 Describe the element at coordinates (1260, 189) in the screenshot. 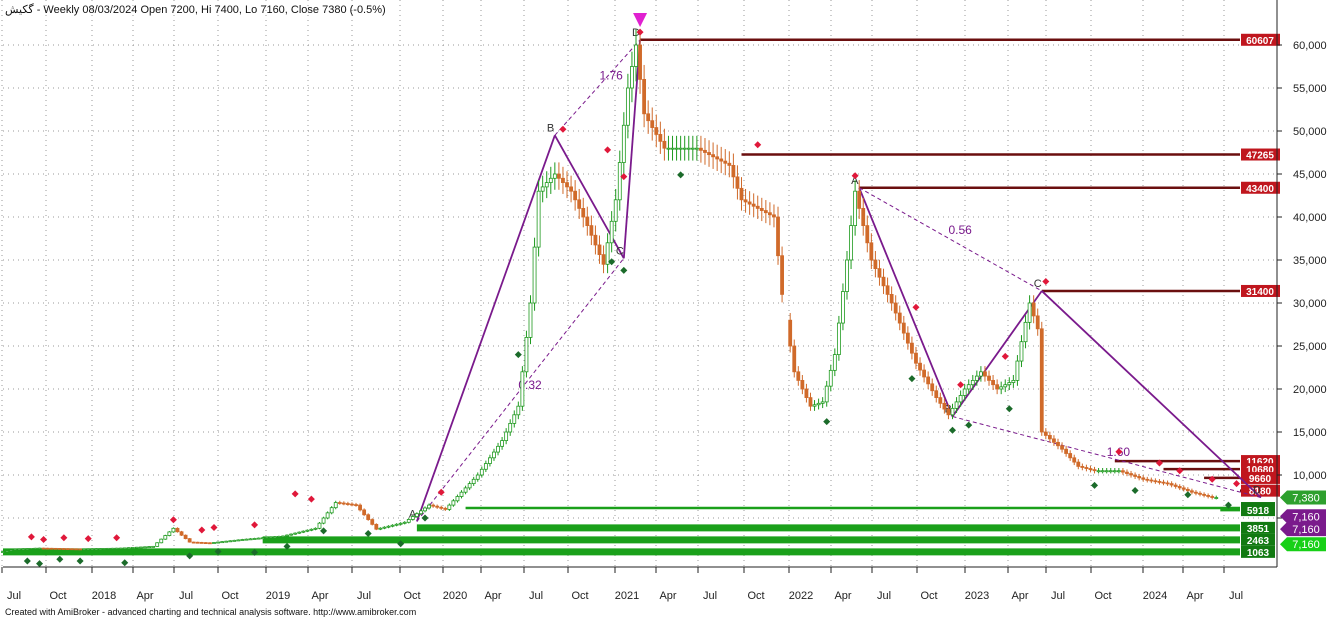

I see `resistance-tag-label: 43400` at that location.